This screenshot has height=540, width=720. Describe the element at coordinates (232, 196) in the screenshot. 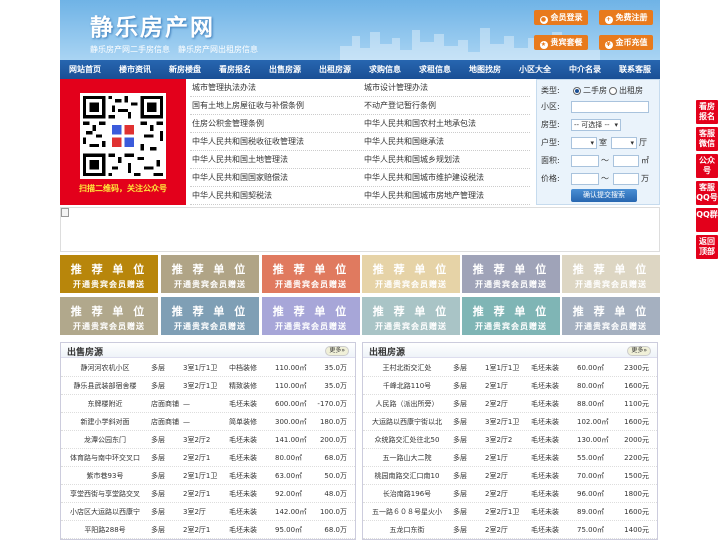

I see `policy-link: 中华人民共和国契税法` at that location.